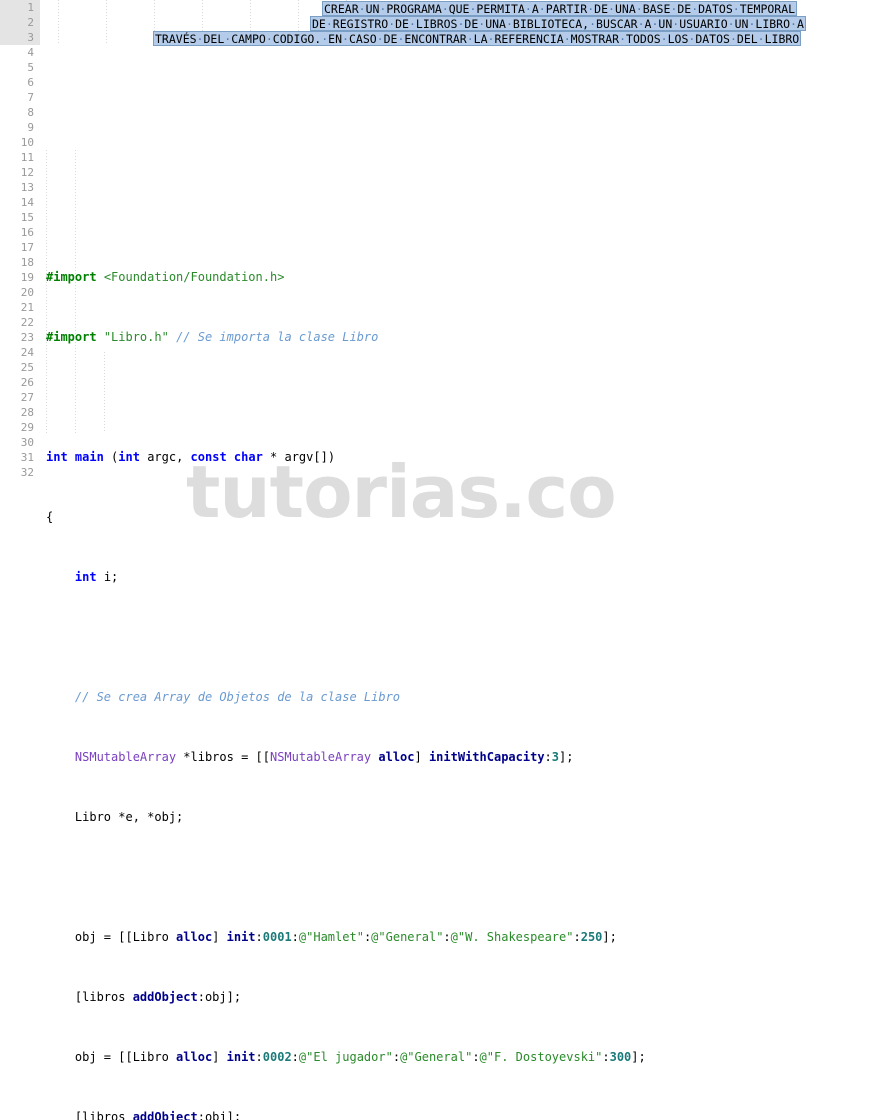  Describe the element at coordinates (241, 937) in the screenshot. I see `token-selector: init` at that location.